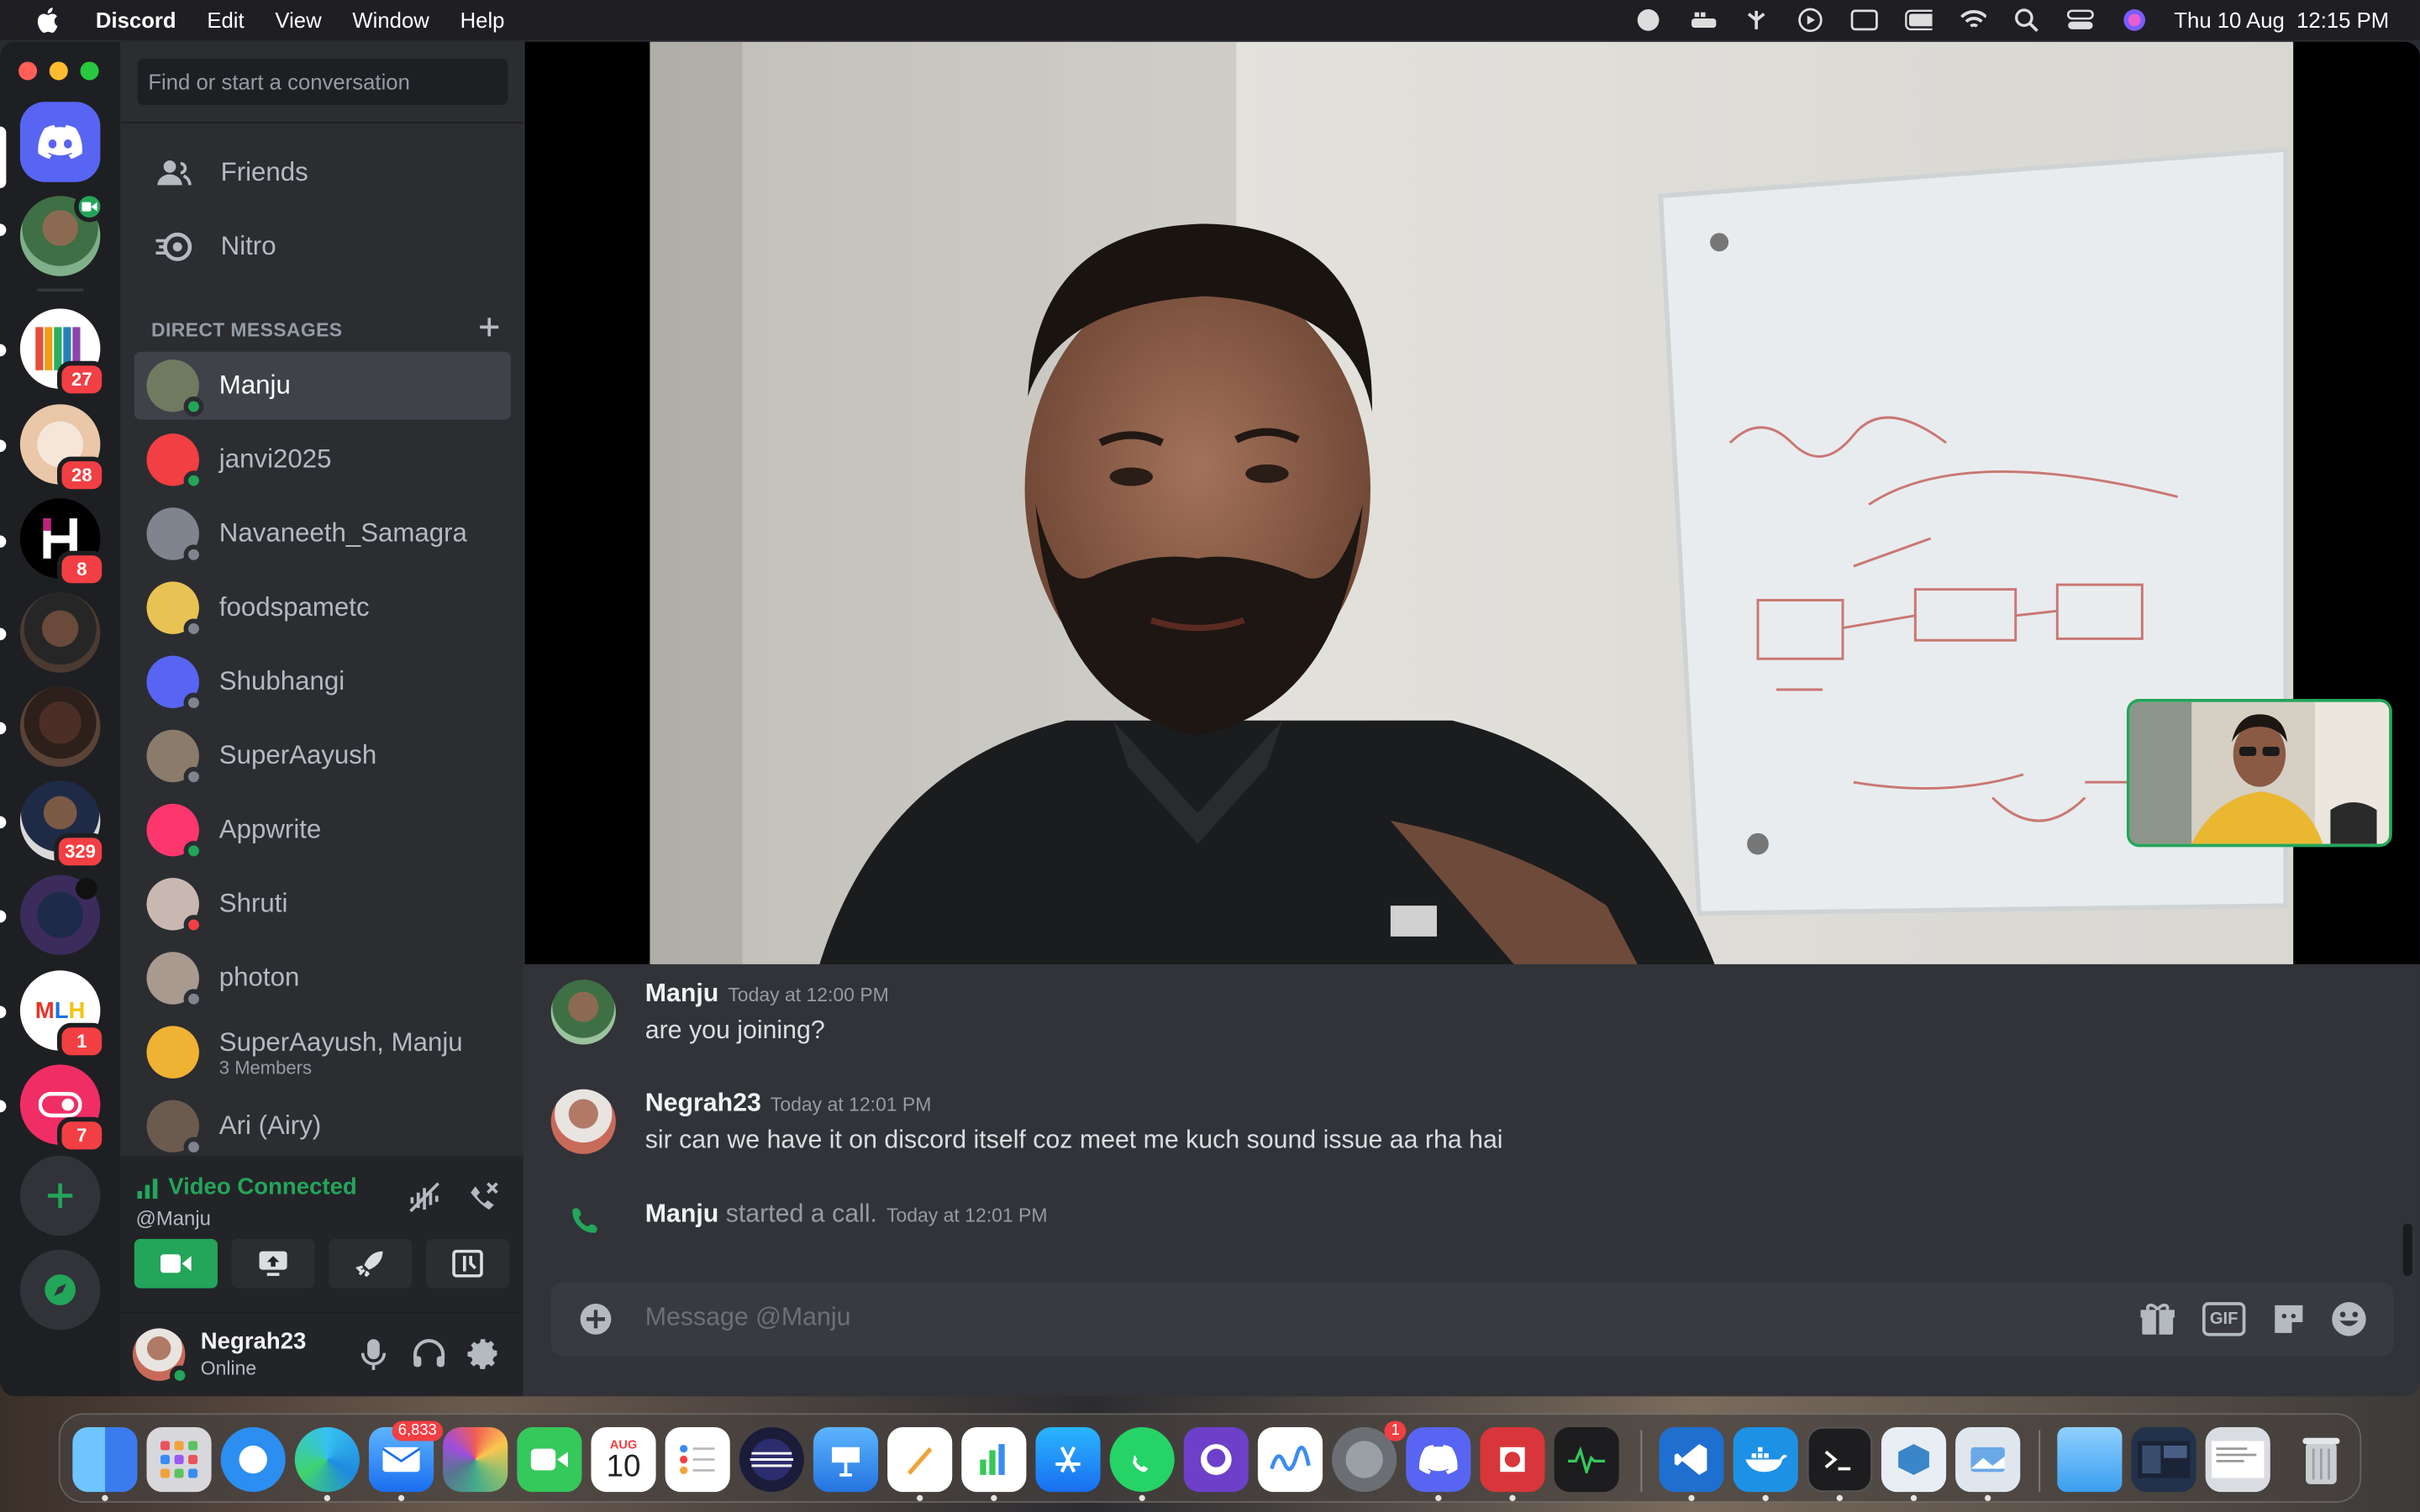 This screenshot has height=1512, width=2420. I want to click on message-author: Negrah23, so click(703, 1103).